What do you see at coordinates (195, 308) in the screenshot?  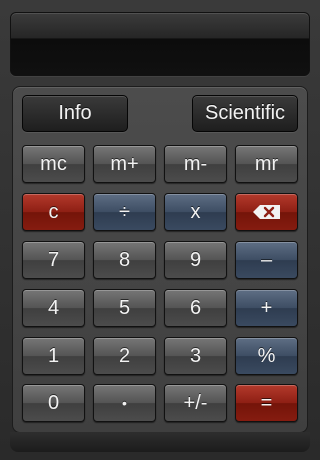 I see `digit-6-button: 6` at bounding box center [195, 308].